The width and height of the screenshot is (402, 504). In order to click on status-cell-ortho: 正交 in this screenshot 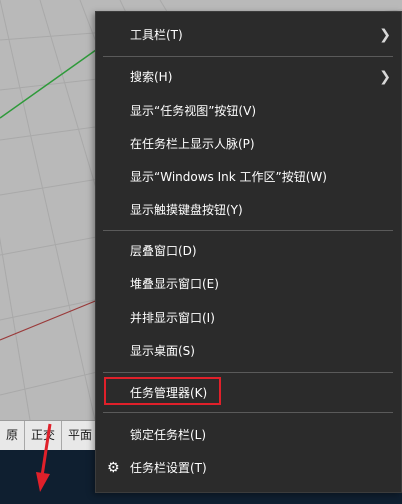, I will do `click(44, 435)`.